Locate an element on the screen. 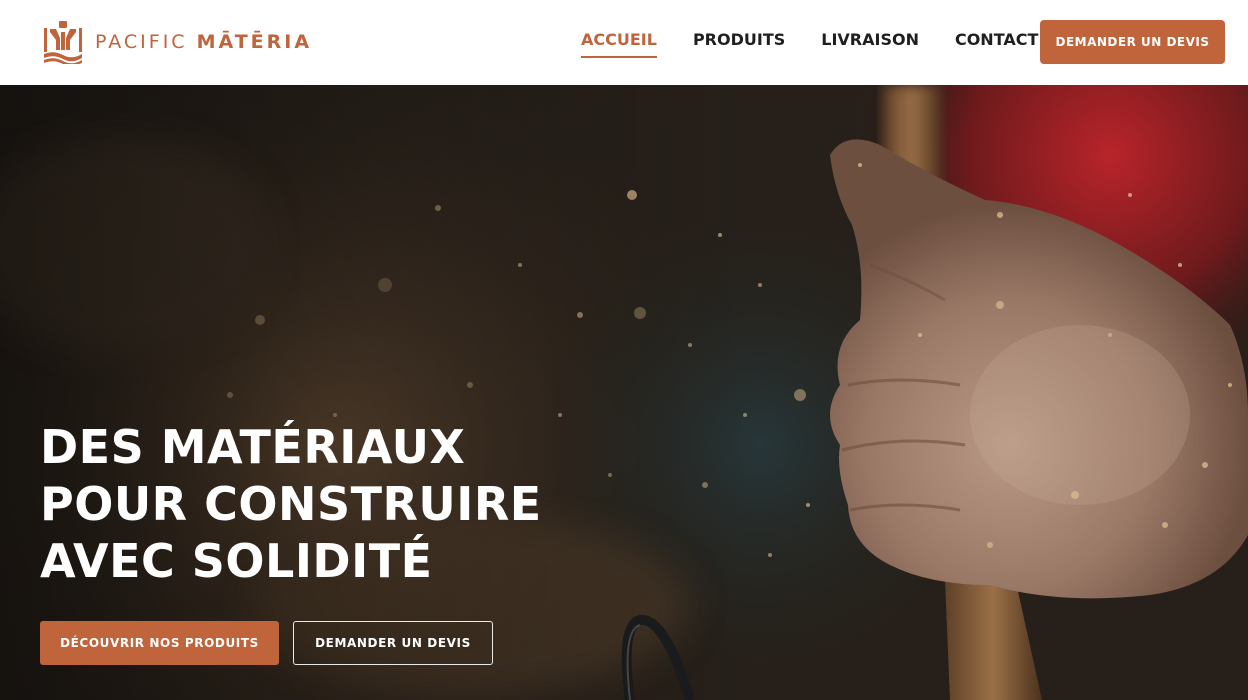  nav-item-accueil: ACCUEIL is located at coordinates (619, 44).